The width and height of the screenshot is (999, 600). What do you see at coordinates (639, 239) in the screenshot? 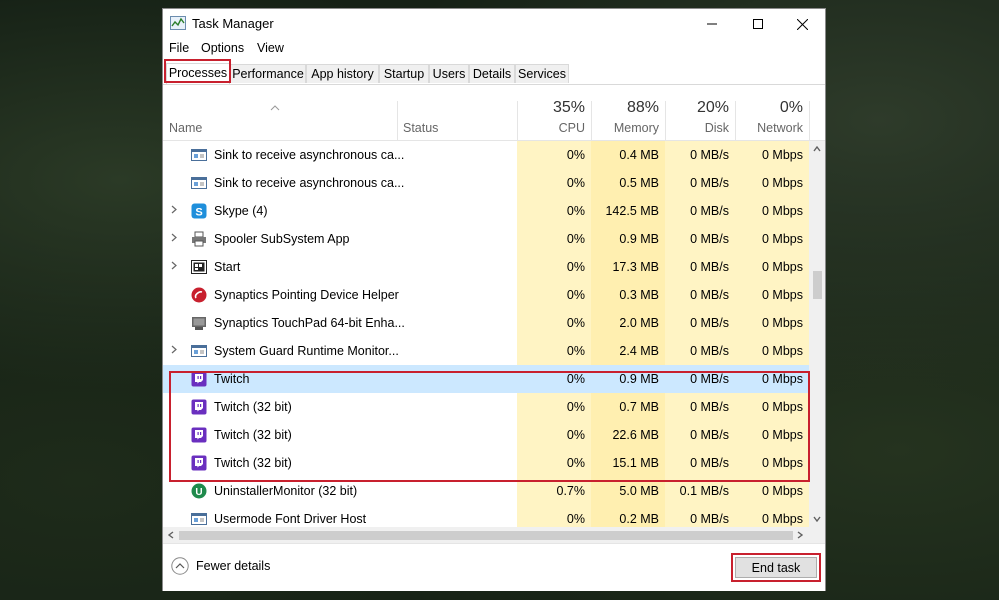
I see `process-memory: 0.9 MB` at bounding box center [639, 239].